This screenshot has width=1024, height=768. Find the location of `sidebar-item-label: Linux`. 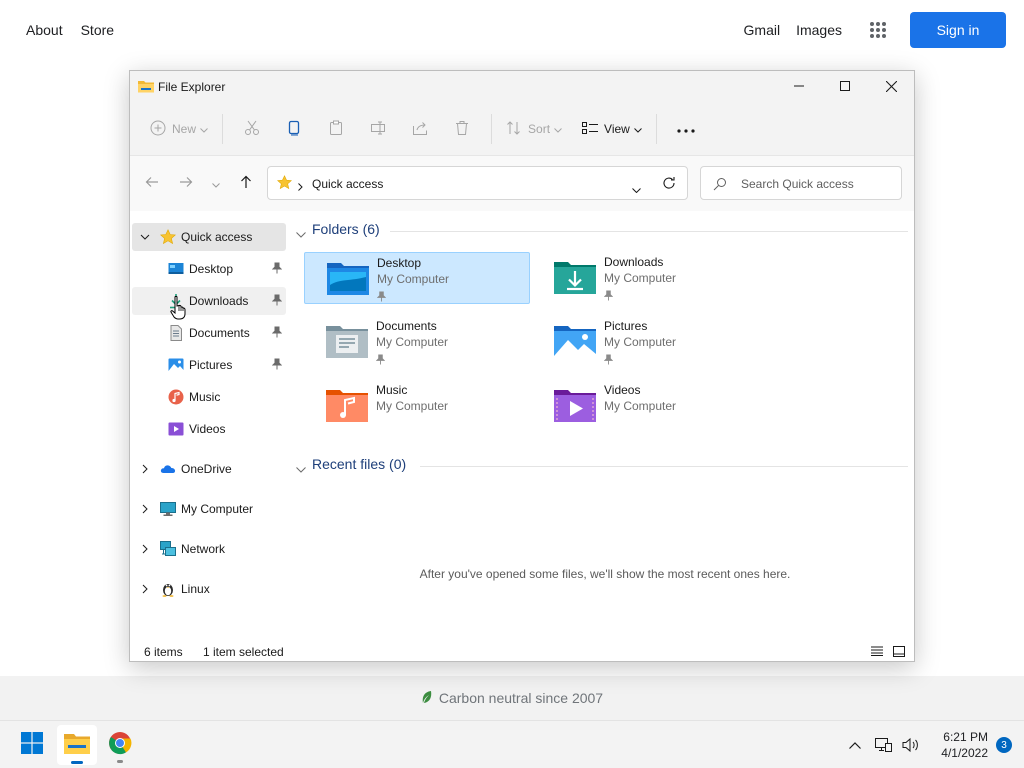

sidebar-item-label: Linux is located at coordinates (195, 589).